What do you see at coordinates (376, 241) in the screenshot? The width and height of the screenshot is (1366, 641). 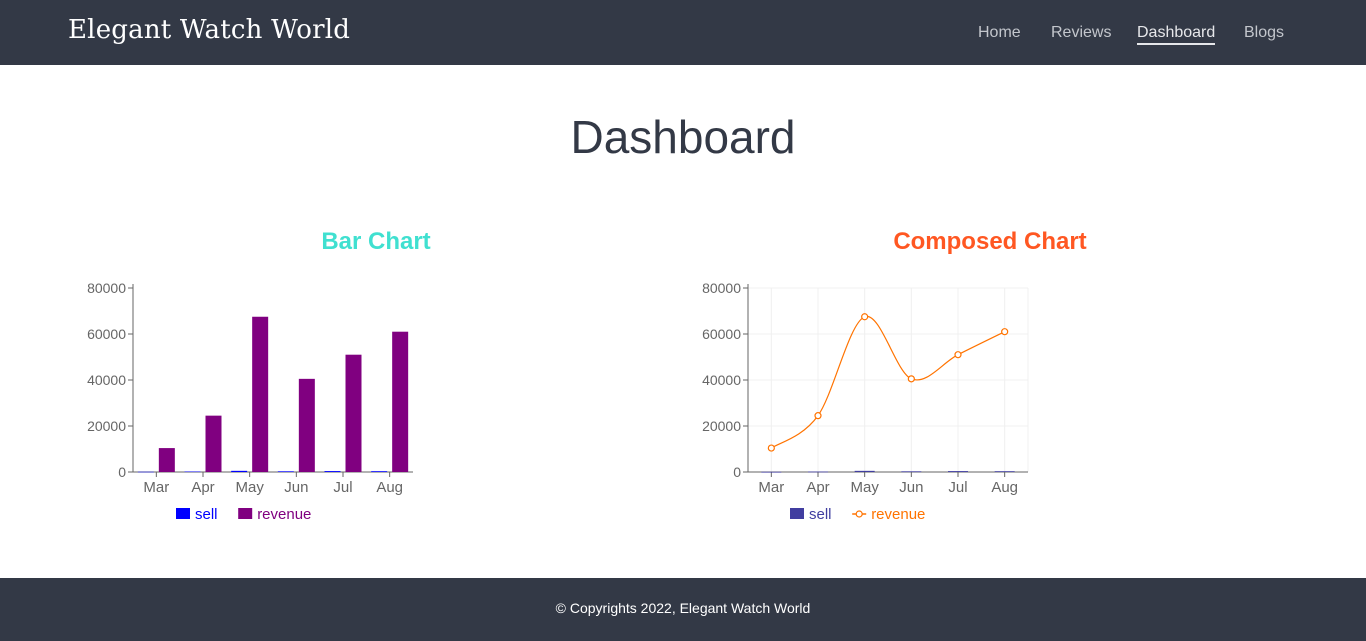 I see `bar-chart-title: Bar Chart` at bounding box center [376, 241].